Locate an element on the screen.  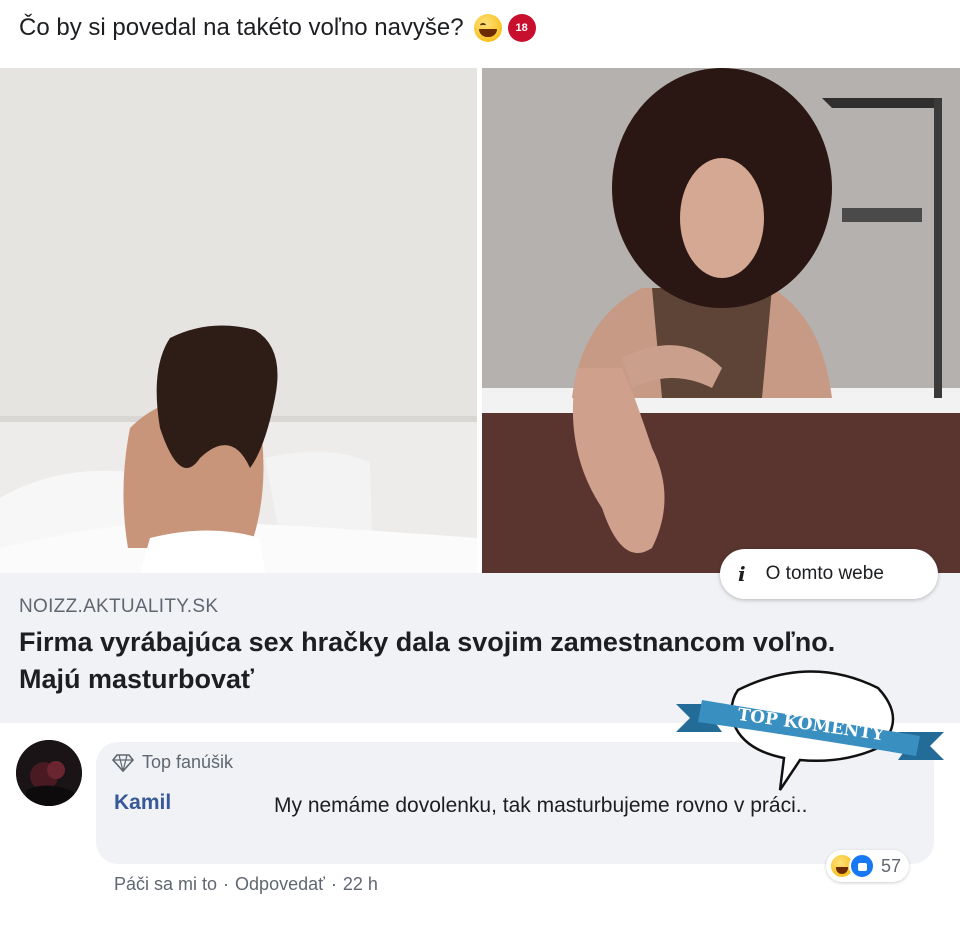
comment-reactions: 57 is located at coordinates (868, 866).